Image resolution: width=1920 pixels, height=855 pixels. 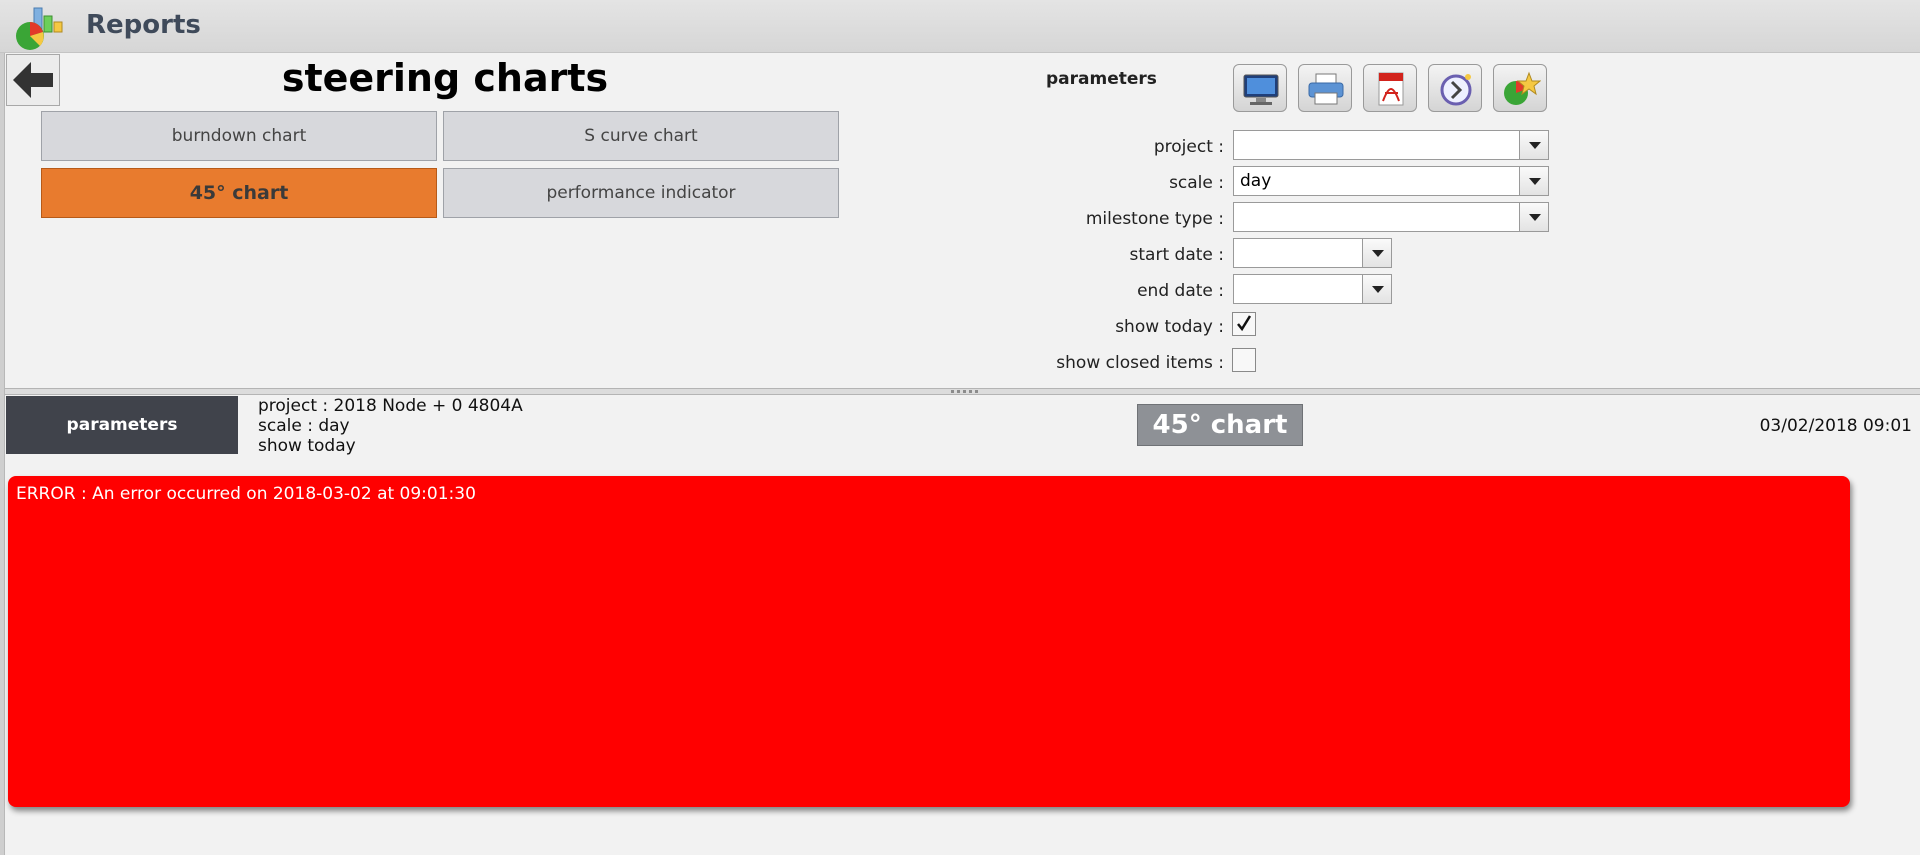 I want to click on back-arrow-icon, so click(x=33, y=80).